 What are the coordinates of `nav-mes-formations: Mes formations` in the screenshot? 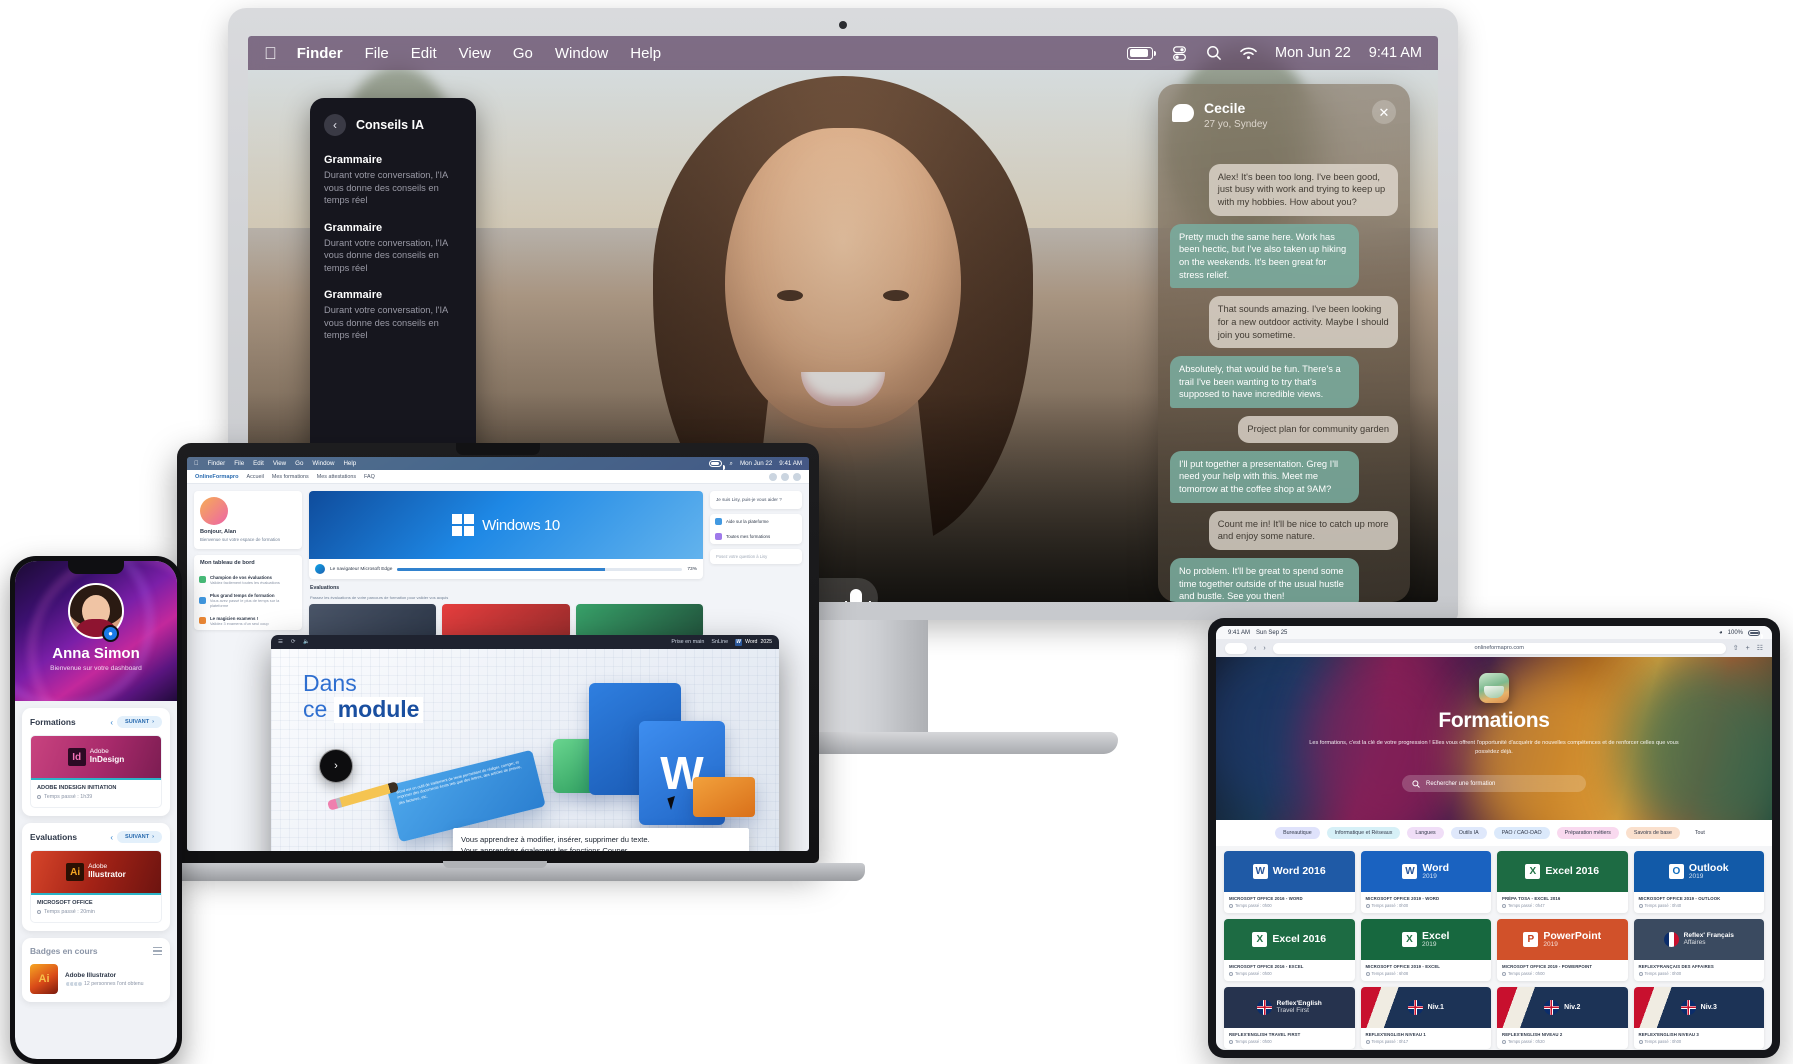 It's located at (290, 477).